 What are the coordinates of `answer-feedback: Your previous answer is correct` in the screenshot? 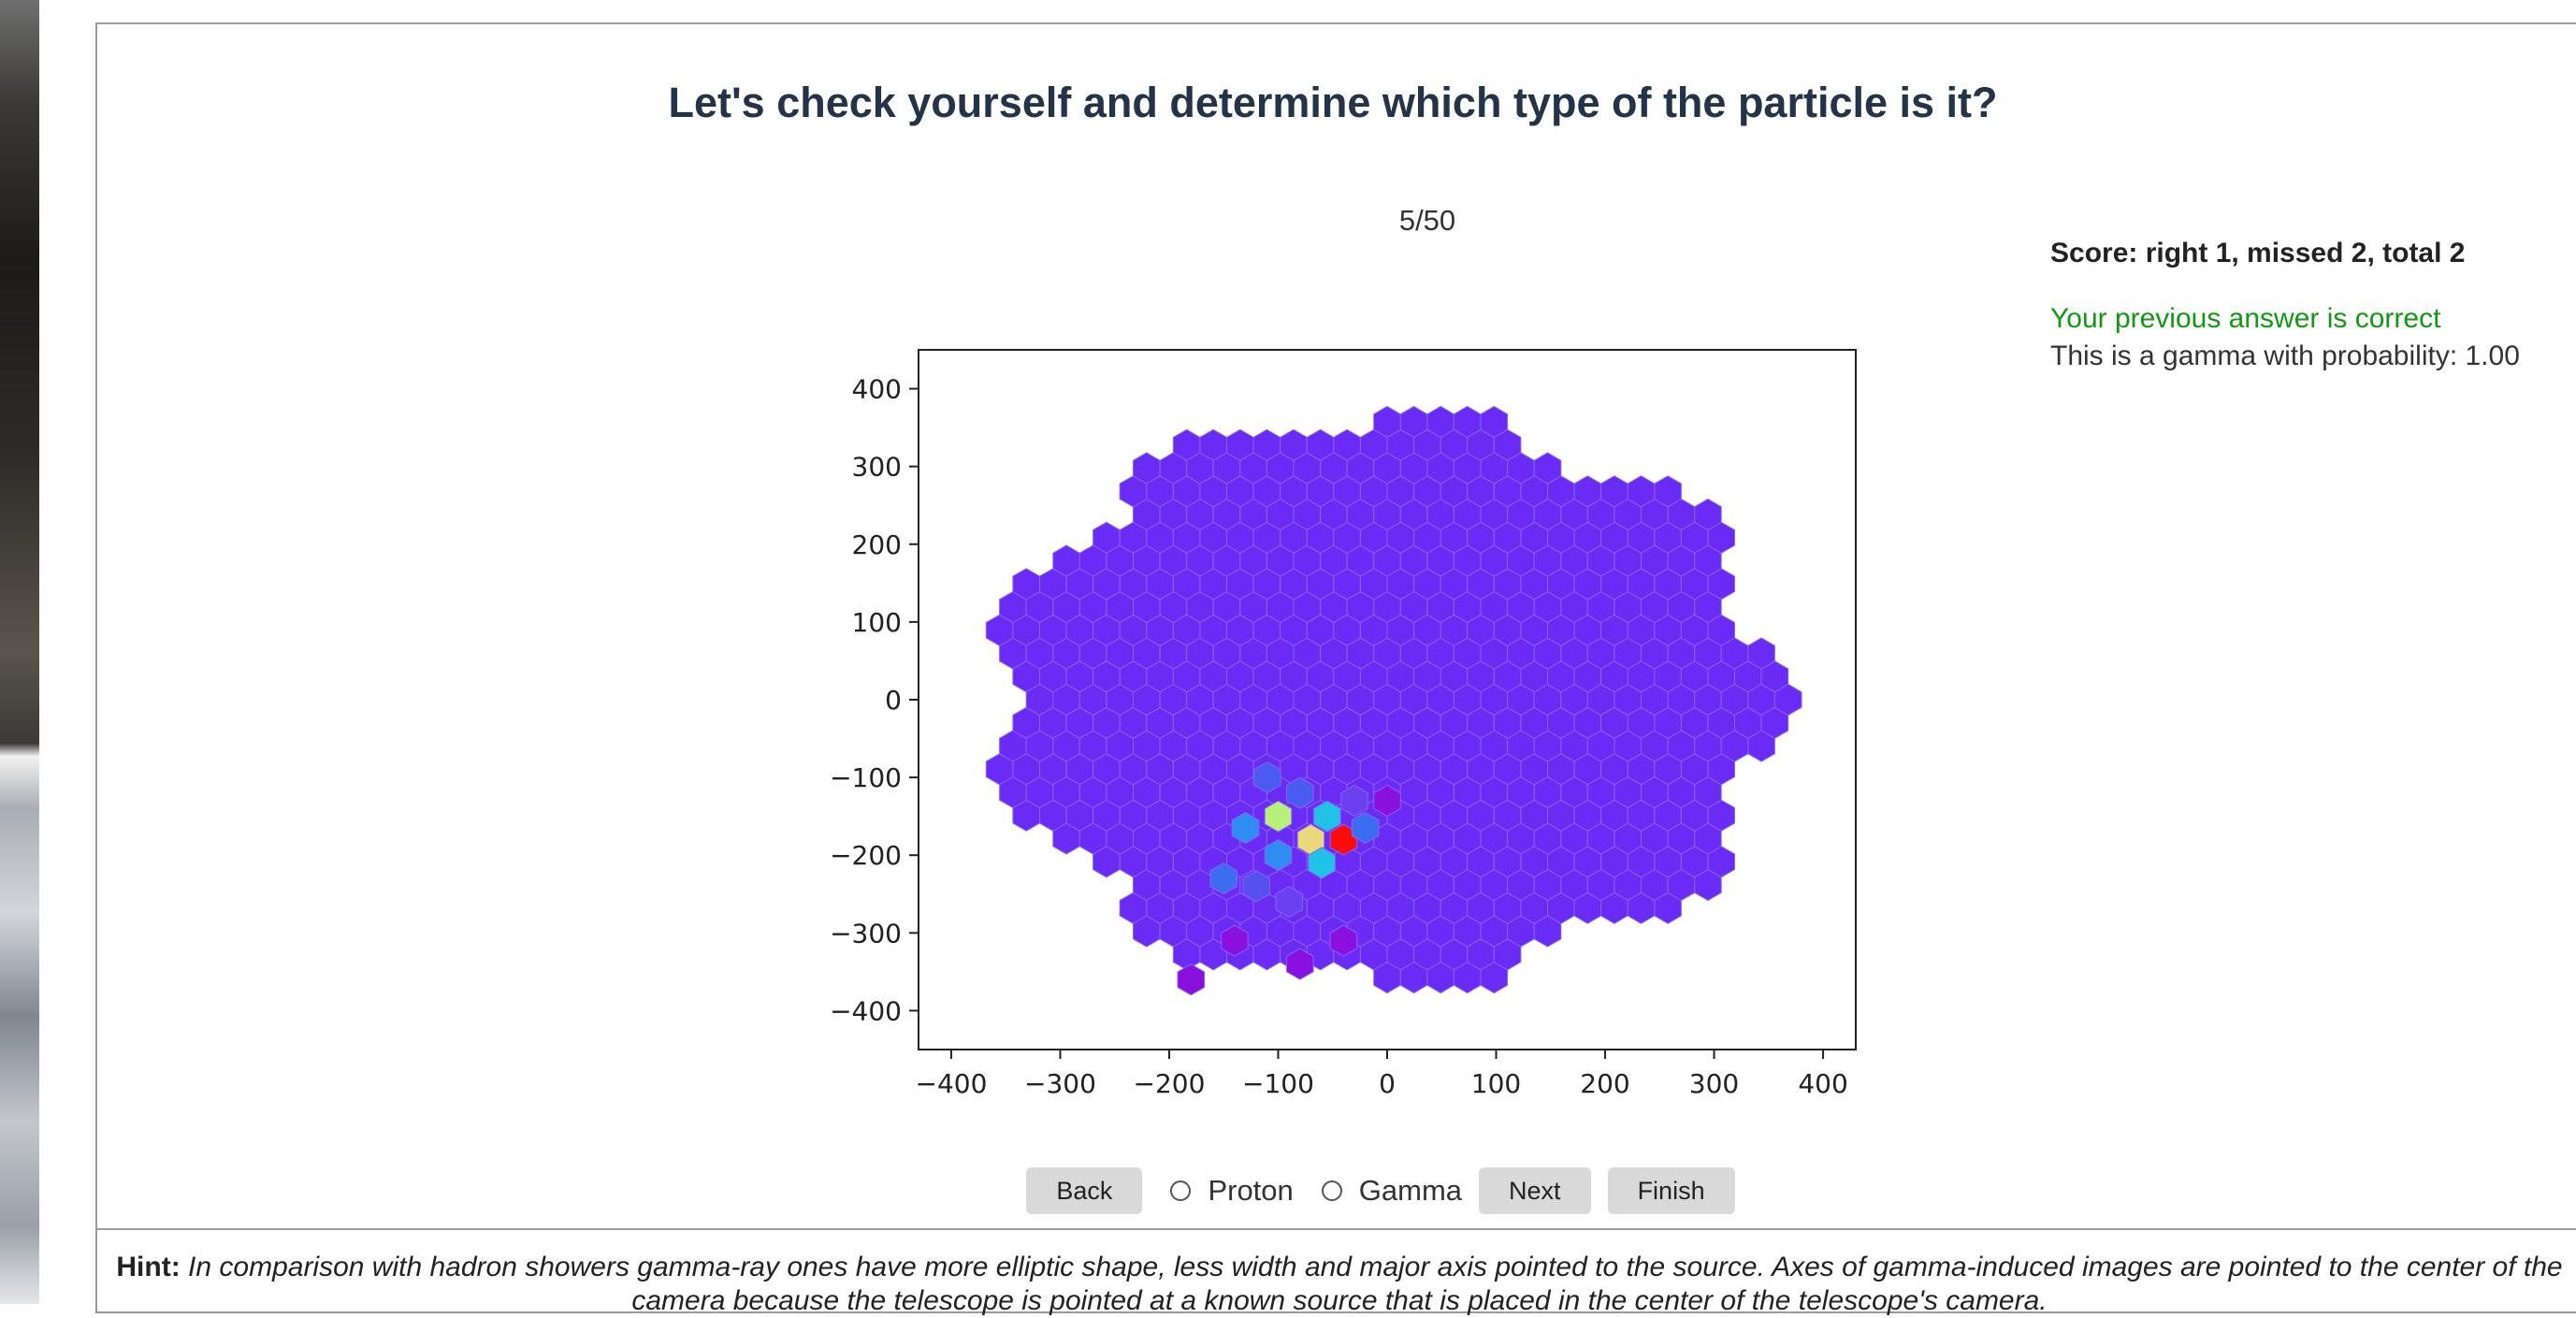 It's located at (2245, 319).